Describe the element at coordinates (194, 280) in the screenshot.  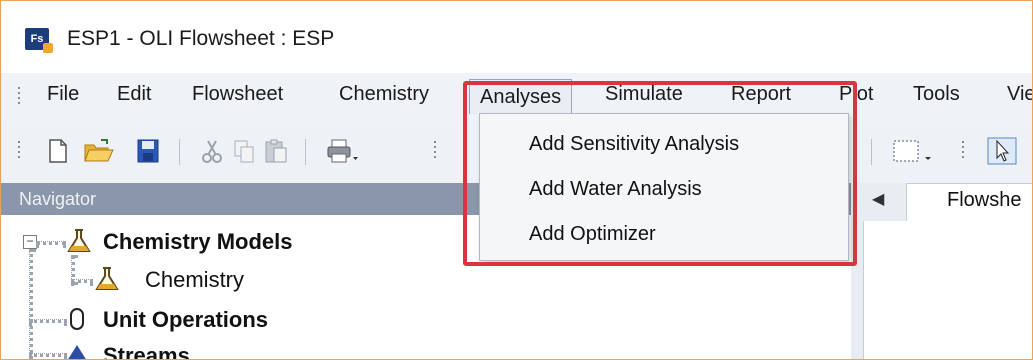
I see `tree-item-chemistry: Chemistry` at that location.